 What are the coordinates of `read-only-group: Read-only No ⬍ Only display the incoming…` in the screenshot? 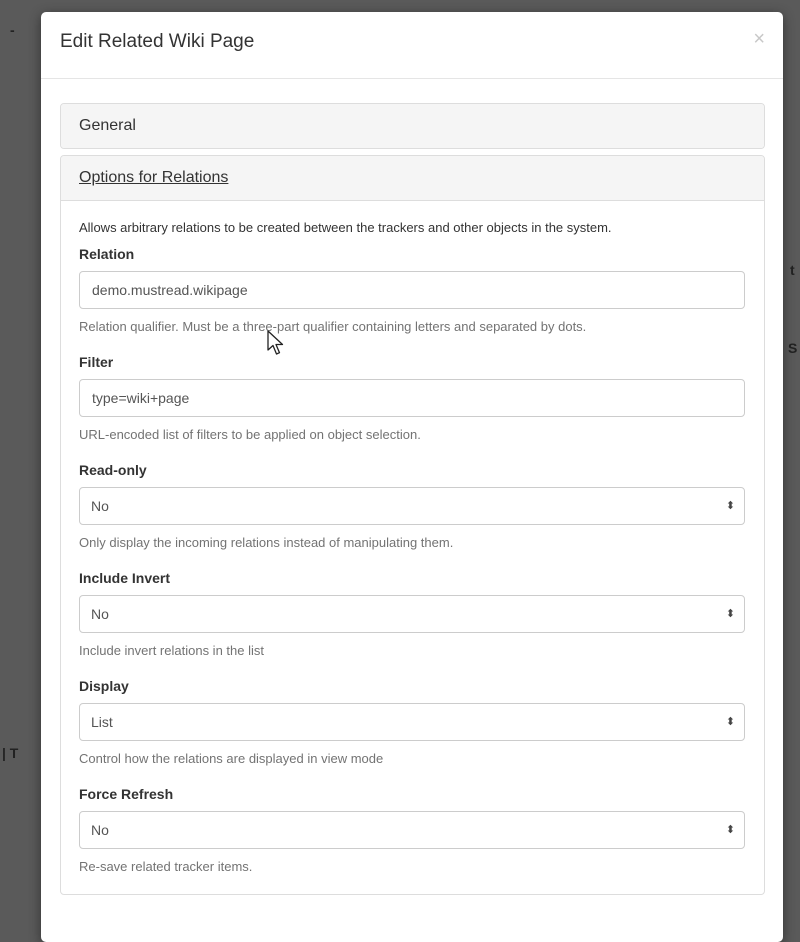 It's located at (412, 507).